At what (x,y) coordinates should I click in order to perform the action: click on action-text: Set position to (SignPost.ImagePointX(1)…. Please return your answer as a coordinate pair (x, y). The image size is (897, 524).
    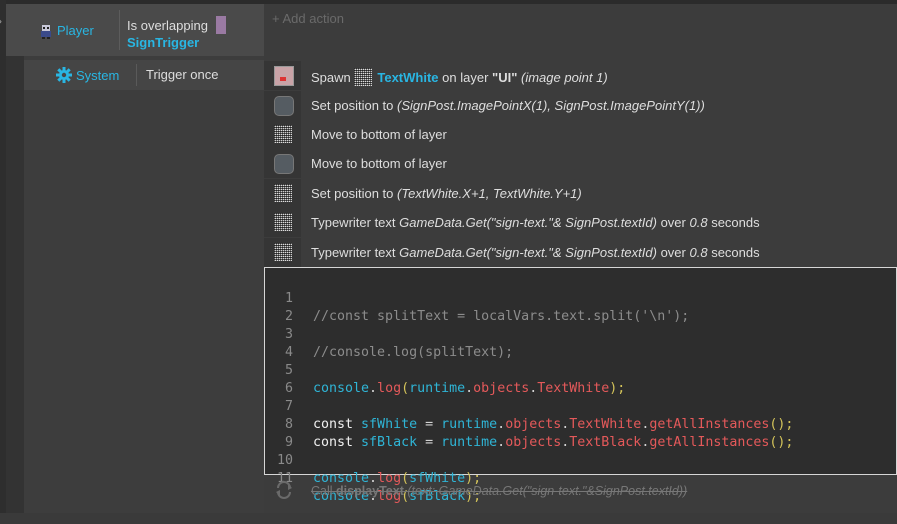
    Looking at the image, I should click on (508, 105).